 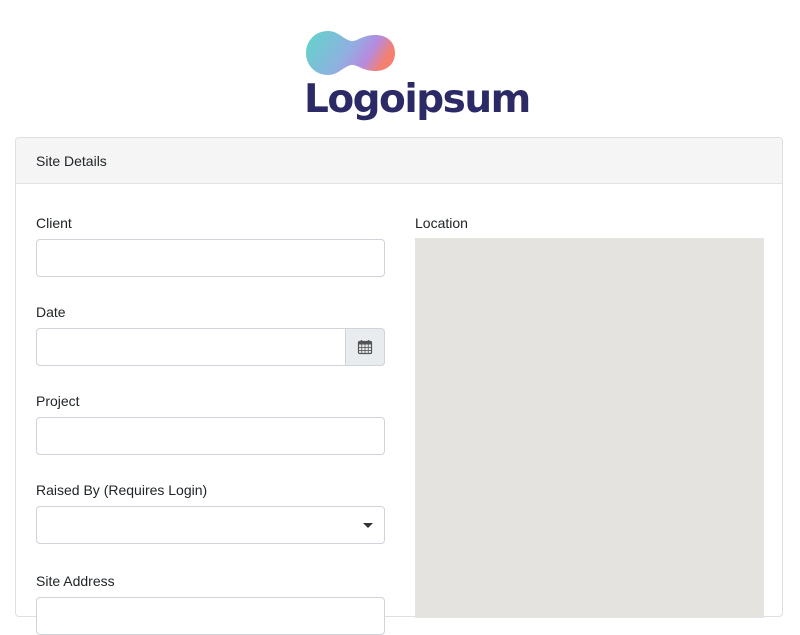 I want to click on raised-by-label: Raised By (Requires Login), so click(x=122, y=490).